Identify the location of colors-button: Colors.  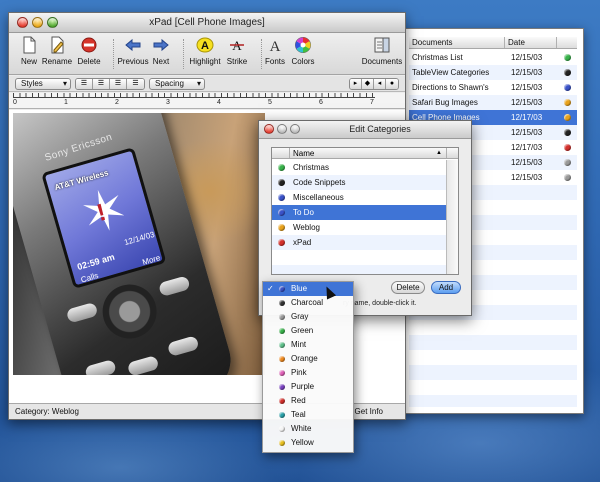
(303, 51).